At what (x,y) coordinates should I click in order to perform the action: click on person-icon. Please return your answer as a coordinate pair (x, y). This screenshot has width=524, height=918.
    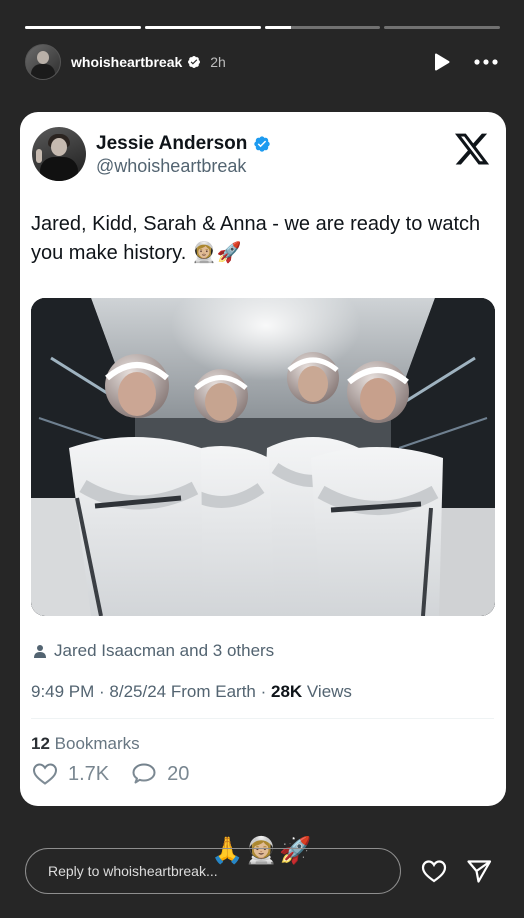
    Looking at the image, I should click on (40, 651).